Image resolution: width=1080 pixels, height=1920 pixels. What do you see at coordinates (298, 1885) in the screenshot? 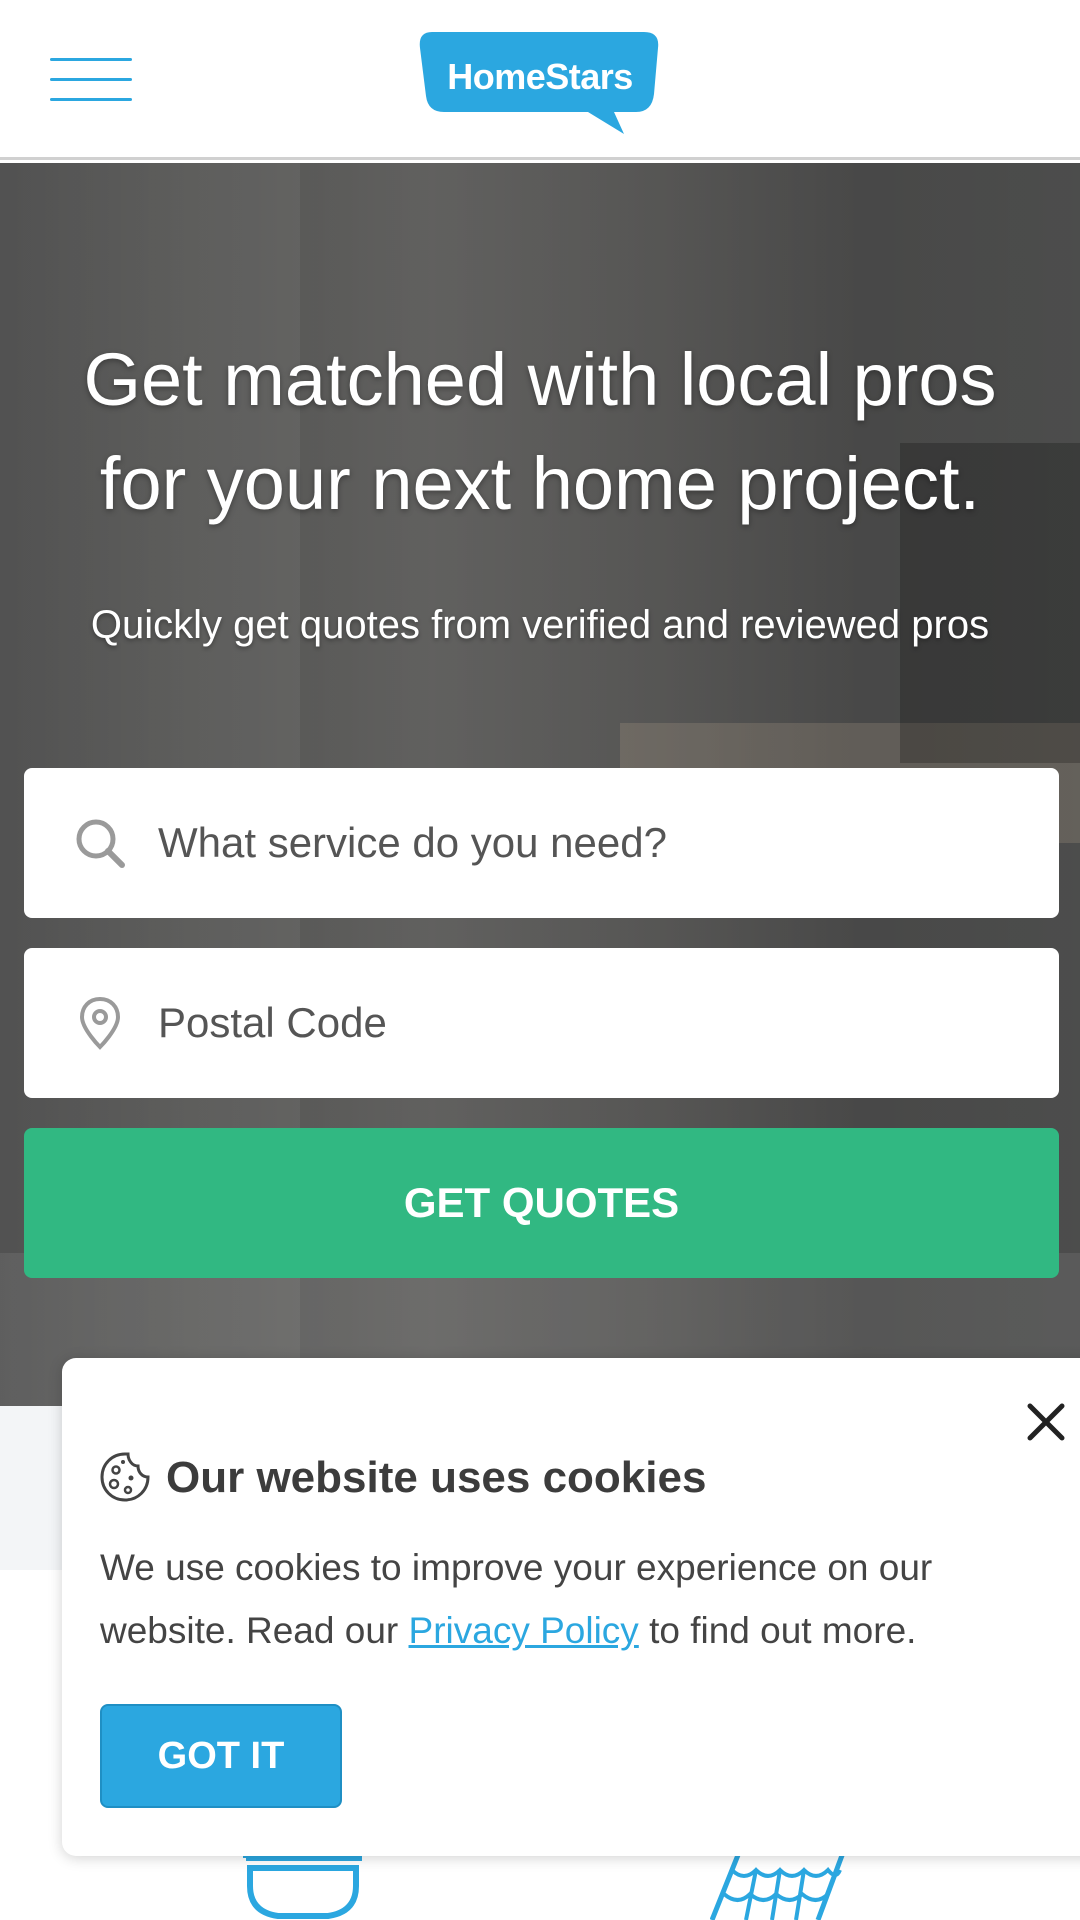
I see `bathtub-icon` at bounding box center [298, 1885].